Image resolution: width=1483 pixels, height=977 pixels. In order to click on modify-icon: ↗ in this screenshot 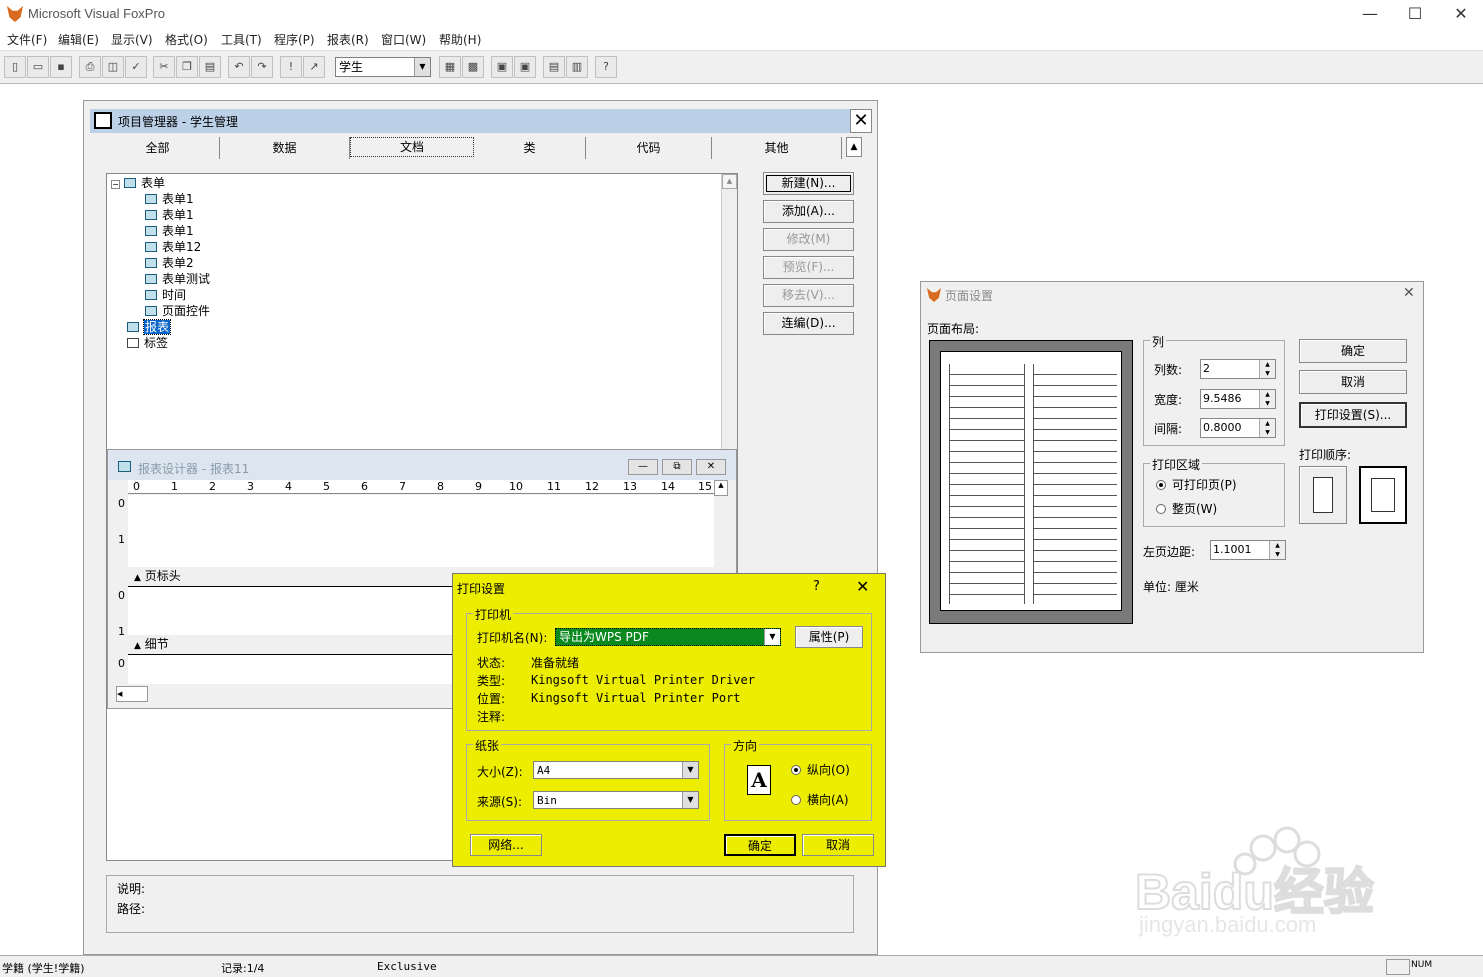, I will do `click(314, 67)`.